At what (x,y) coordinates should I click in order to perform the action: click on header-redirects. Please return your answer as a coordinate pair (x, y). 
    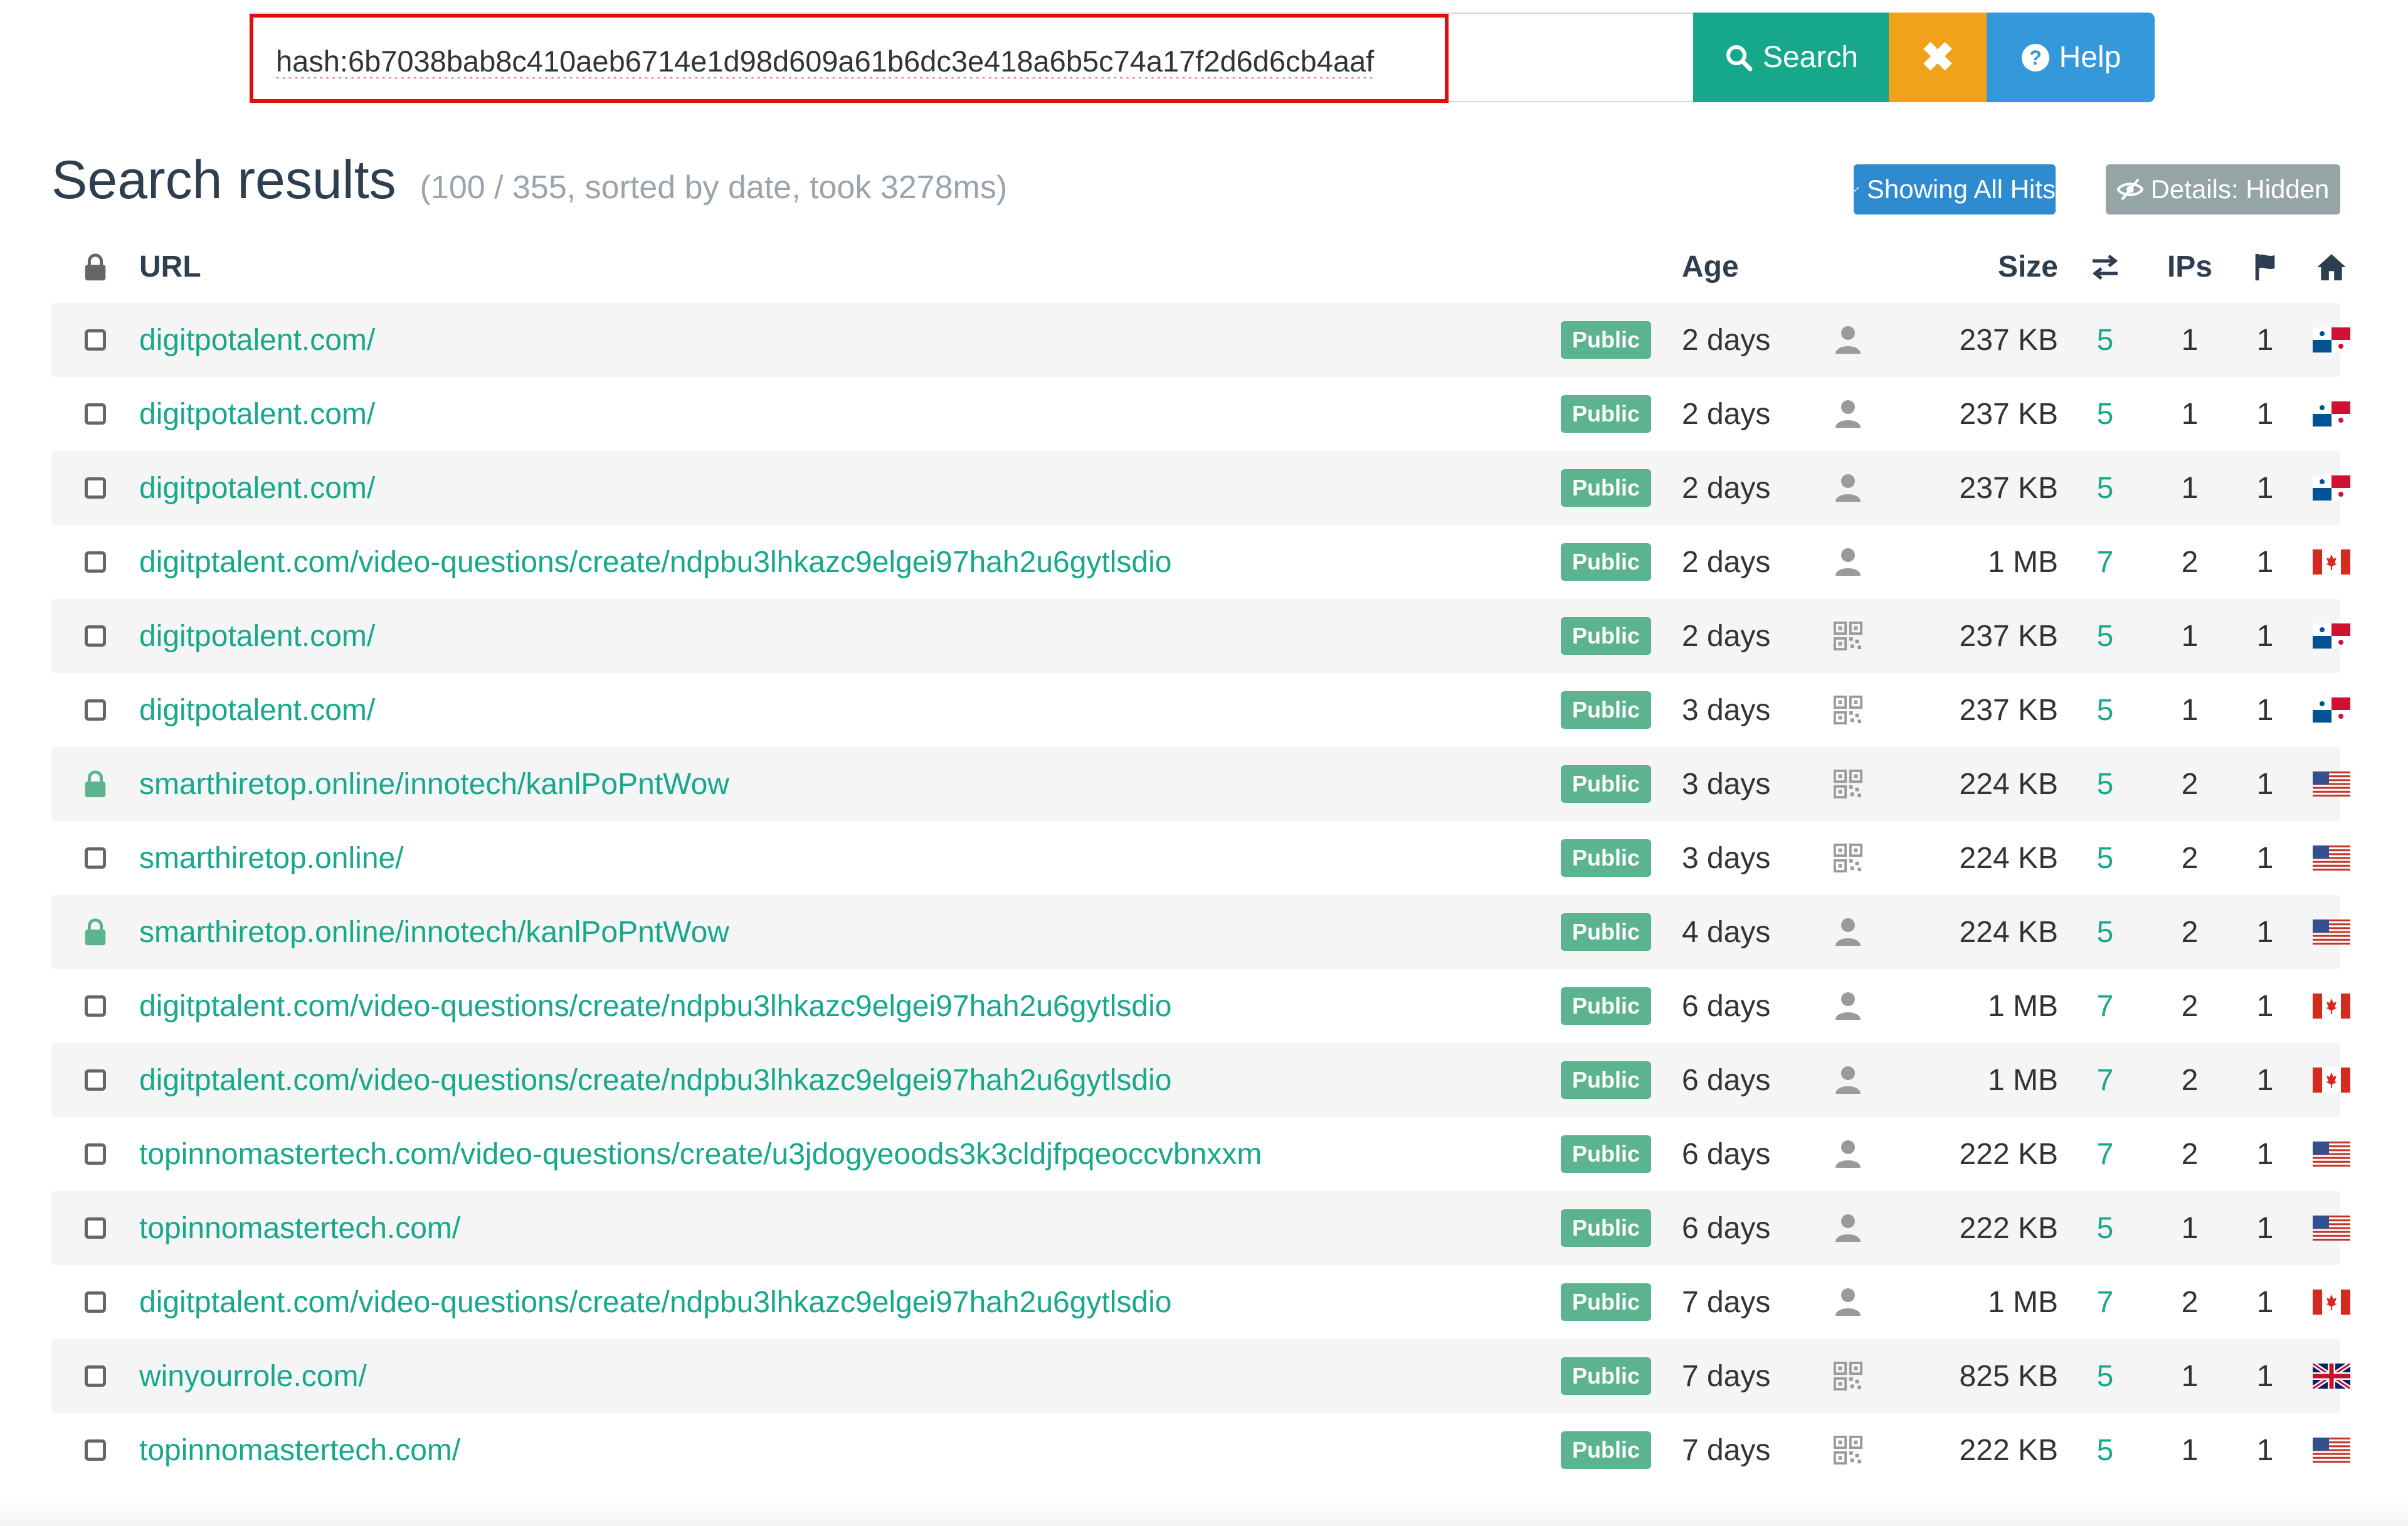
    Looking at the image, I should click on (2105, 267).